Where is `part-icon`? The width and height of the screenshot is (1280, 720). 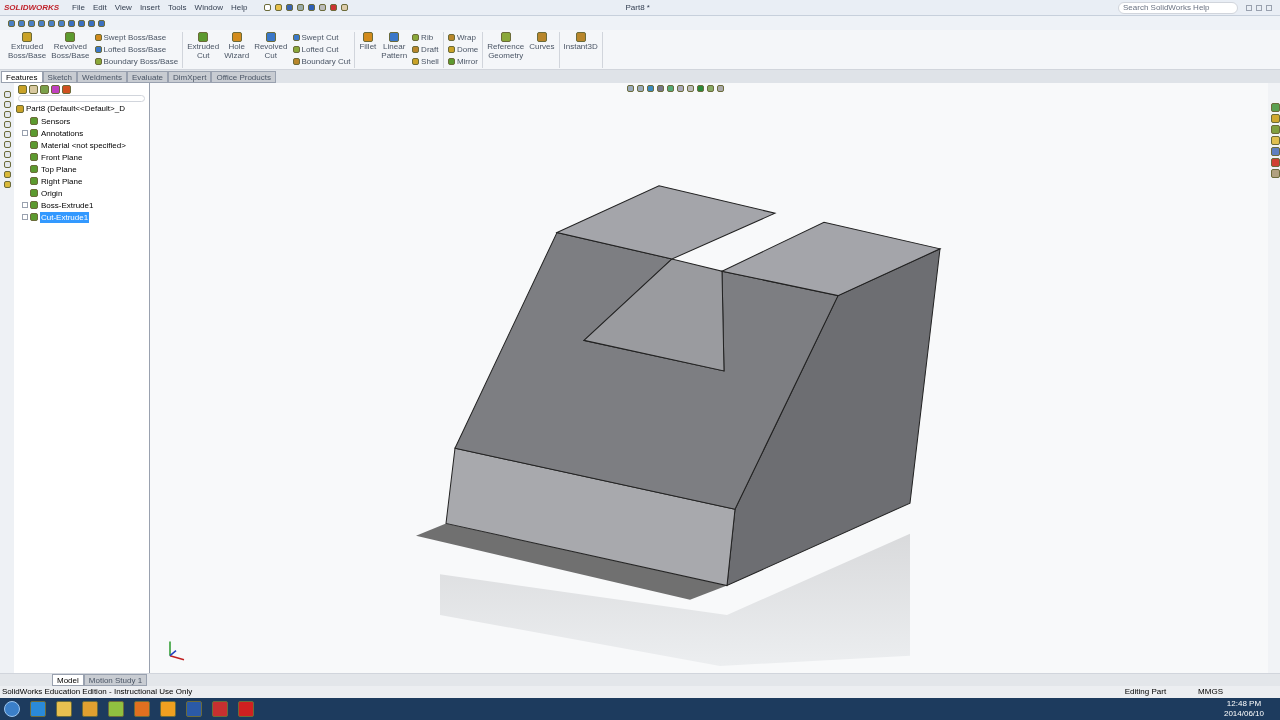 part-icon is located at coordinates (20, 109).